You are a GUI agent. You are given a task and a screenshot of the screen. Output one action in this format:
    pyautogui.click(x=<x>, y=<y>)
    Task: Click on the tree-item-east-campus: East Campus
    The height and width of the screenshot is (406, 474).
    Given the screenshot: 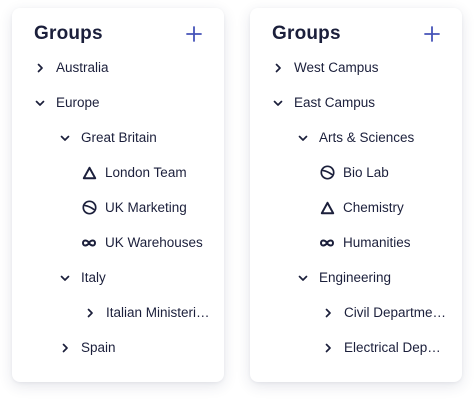 What is the action you would take?
    pyautogui.click(x=356, y=102)
    